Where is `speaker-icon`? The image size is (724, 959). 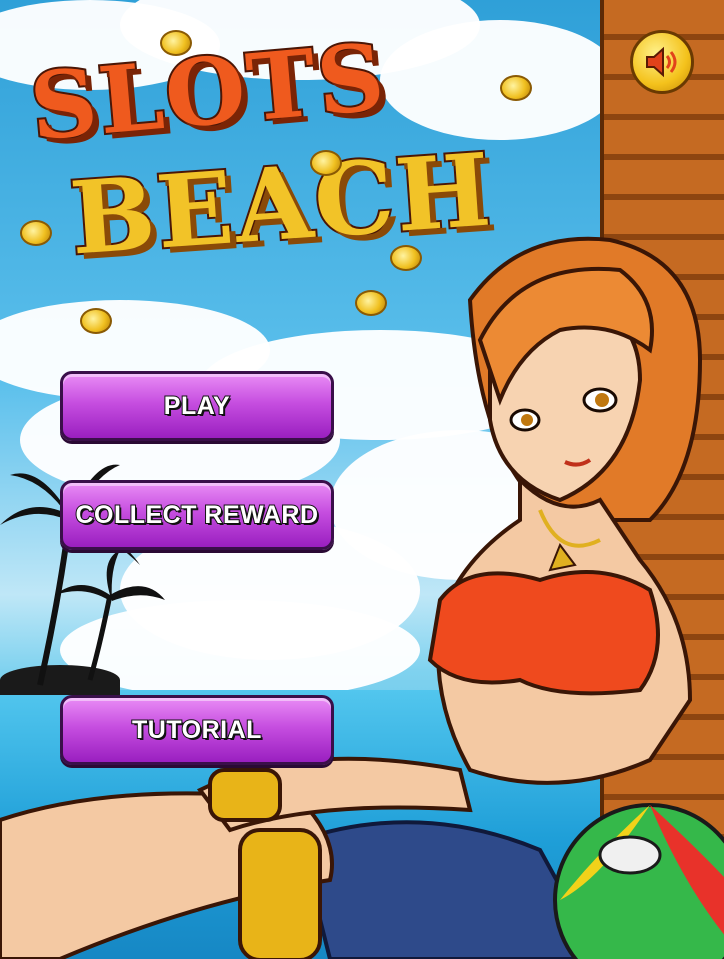
speaker-icon is located at coordinates (661, 62).